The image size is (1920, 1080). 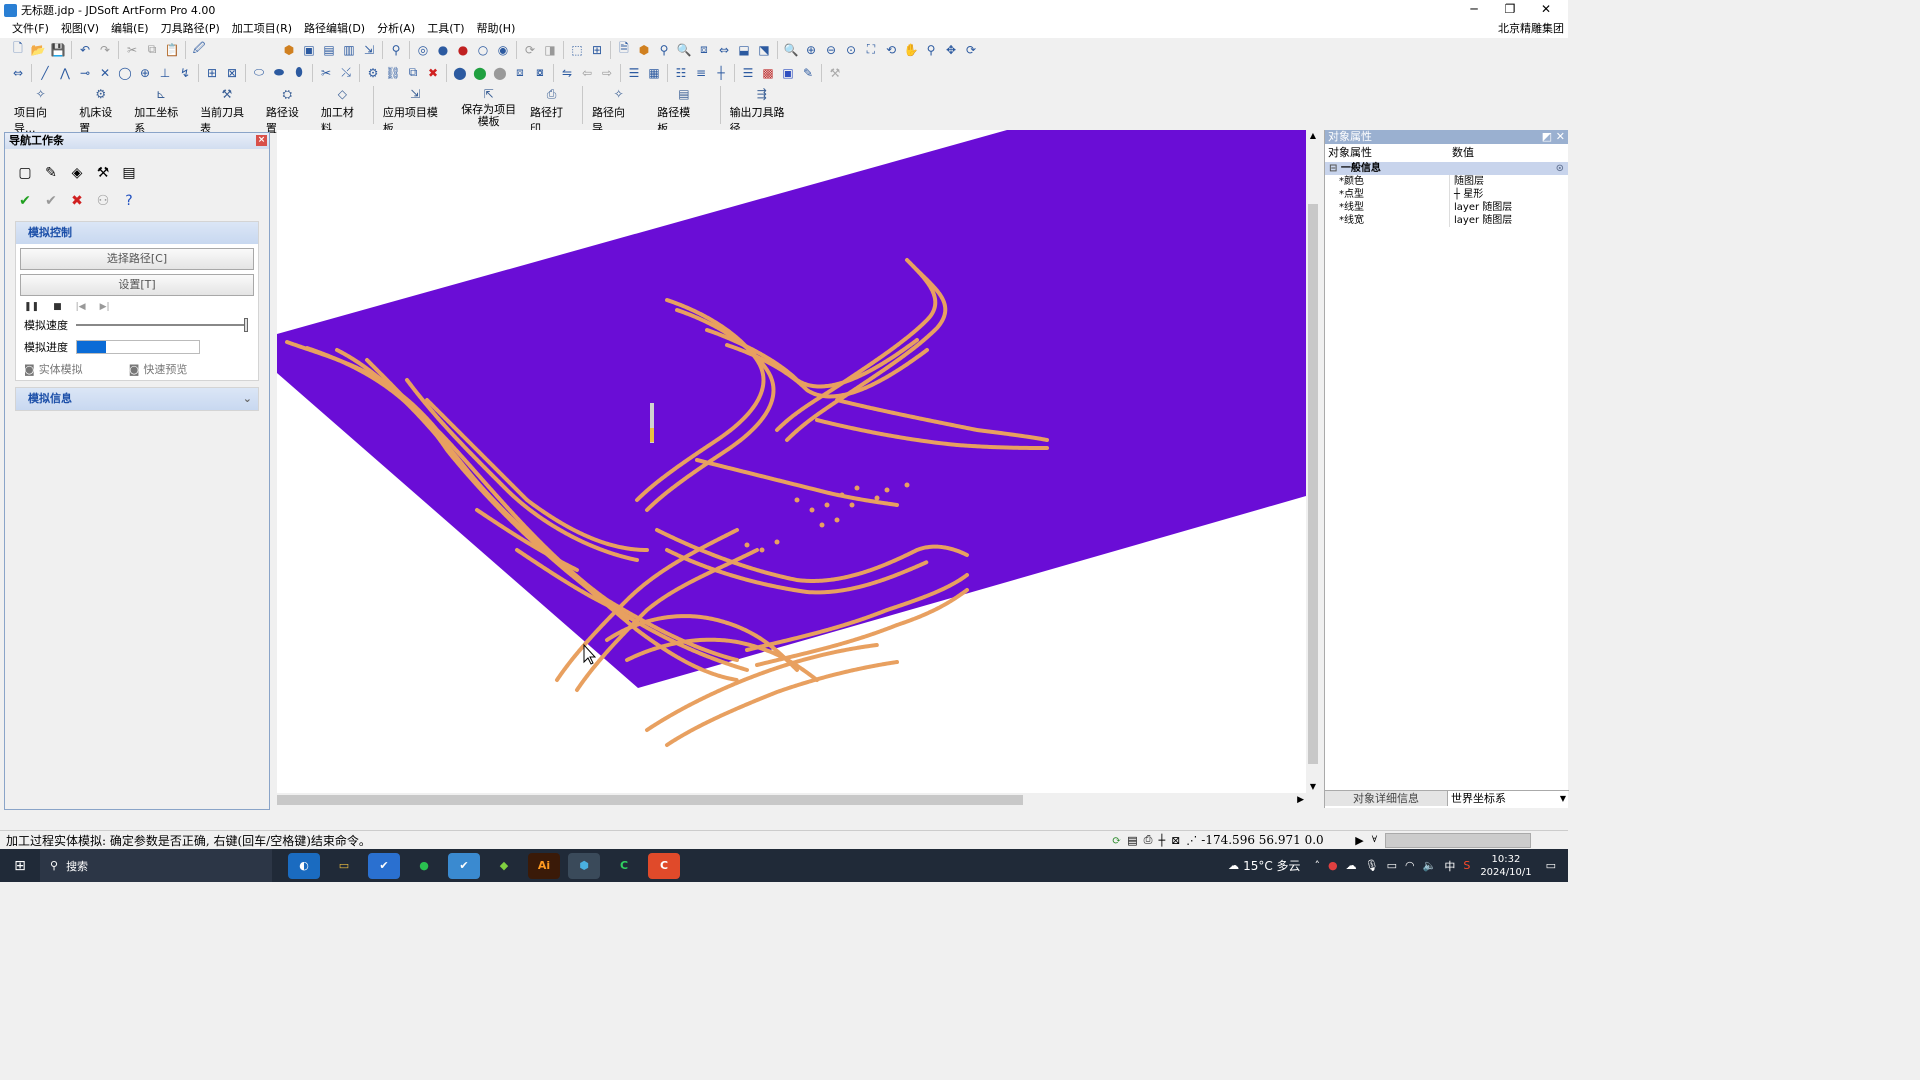 What do you see at coordinates (634, 73) in the screenshot?
I see `list-icon: ☰` at bounding box center [634, 73].